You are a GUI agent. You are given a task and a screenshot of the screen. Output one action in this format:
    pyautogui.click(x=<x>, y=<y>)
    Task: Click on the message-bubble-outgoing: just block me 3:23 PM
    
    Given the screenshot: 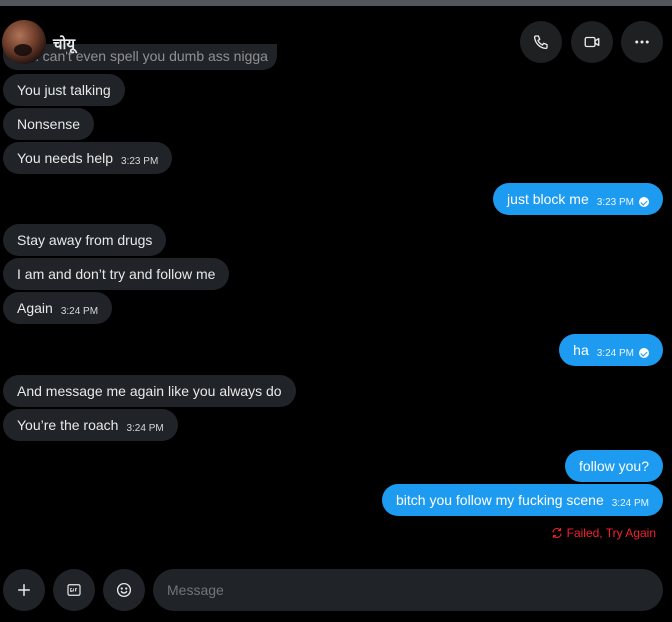 What is the action you would take?
    pyautogui.click(x=578, y=199)
    